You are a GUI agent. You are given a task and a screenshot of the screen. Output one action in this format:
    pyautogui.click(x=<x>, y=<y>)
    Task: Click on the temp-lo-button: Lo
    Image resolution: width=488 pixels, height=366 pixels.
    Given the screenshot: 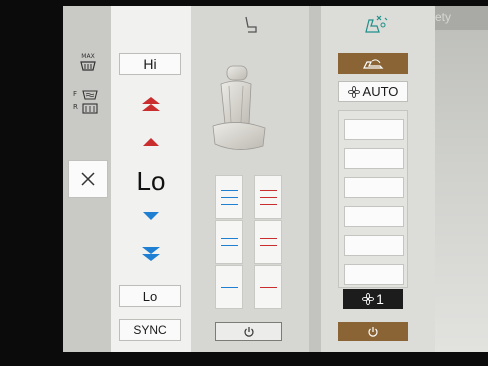 What is the action you would take?
    pyautogui.click(x=150, y=296)
    